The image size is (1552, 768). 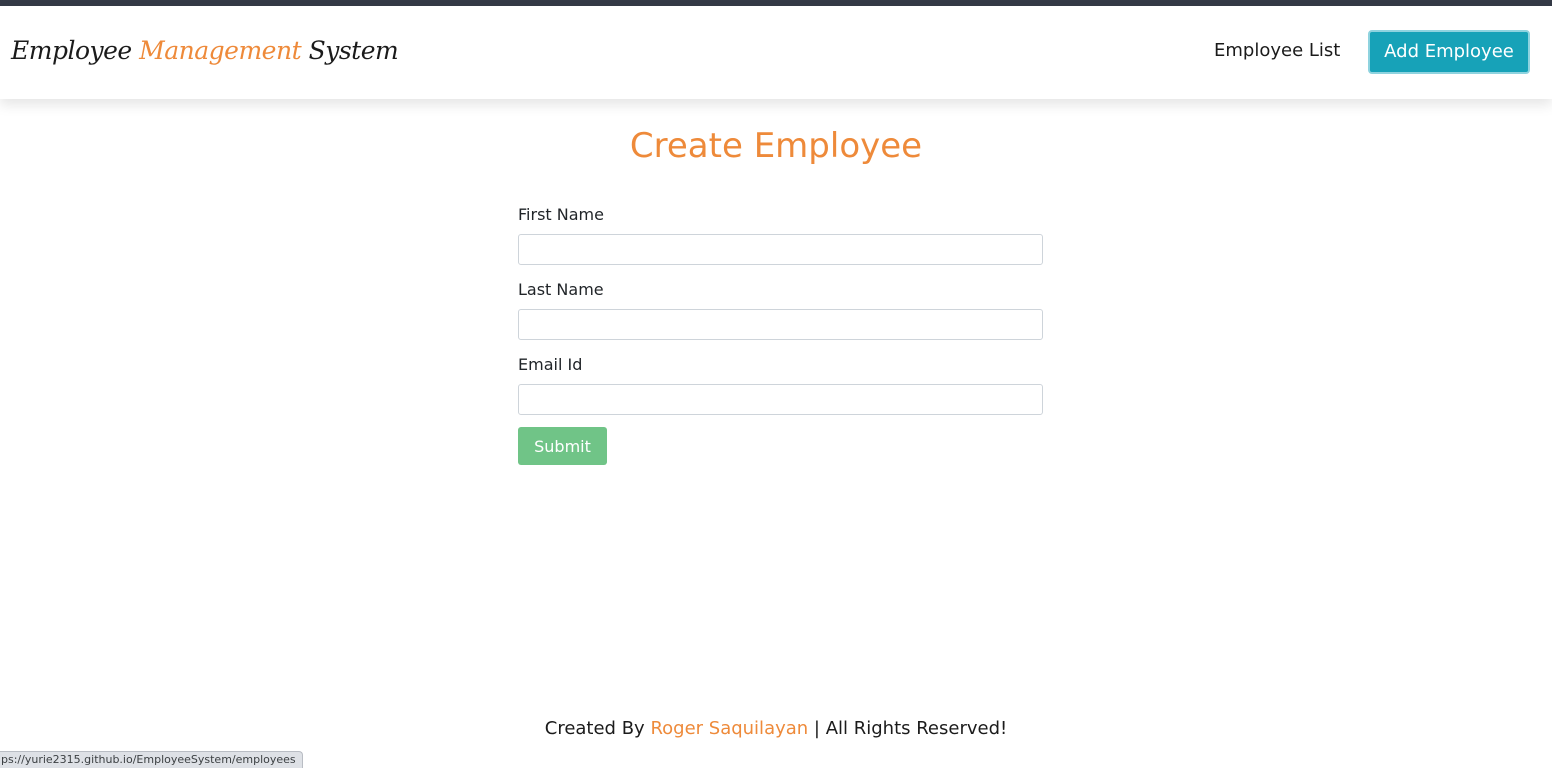 I want to click on nav-add-employee-button: Add Employee, so click(x=1449, y=52).